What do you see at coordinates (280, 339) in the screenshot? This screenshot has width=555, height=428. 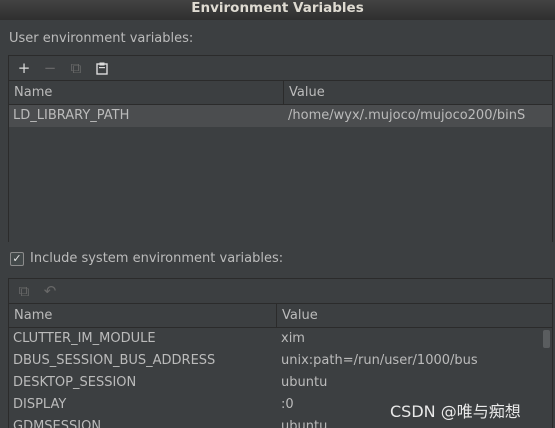 I see `table-row: CLUTTER_IM_MODULE xim` at bounding box center [280, 339].